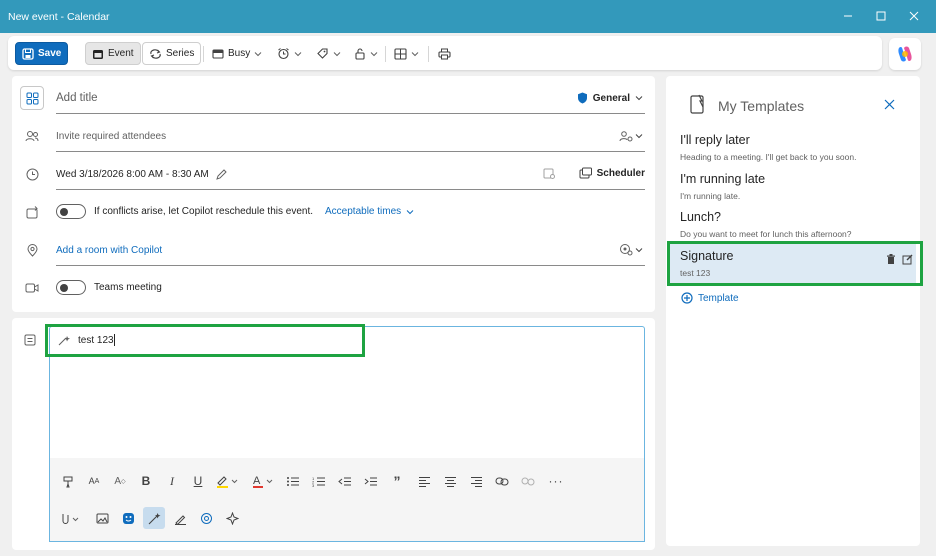  Describe the element at coordinates (549, 175) in the screenshot. I see `room-finder-icon` at that location.